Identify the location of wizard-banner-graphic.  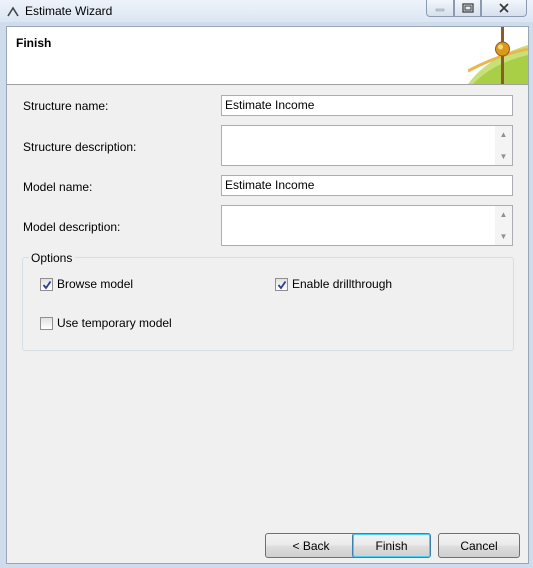
(498, 55).